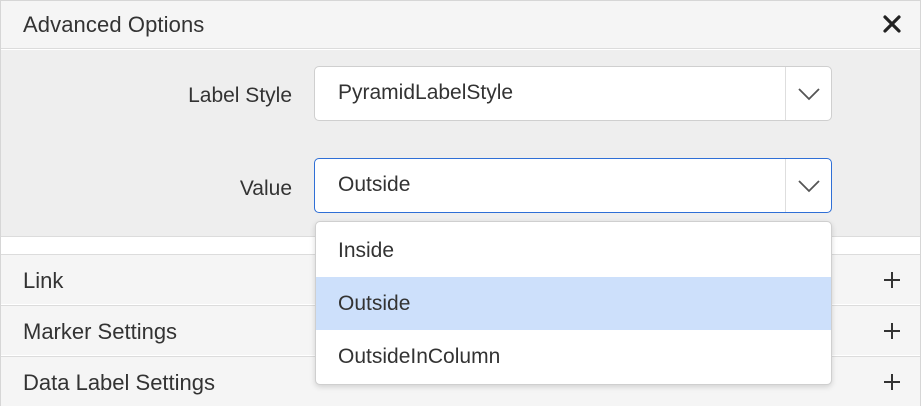  What do you see at coordinates (100, 331) in the screenshot?
I see `section-label: Marker Settings` at bounding box center [100, 331].